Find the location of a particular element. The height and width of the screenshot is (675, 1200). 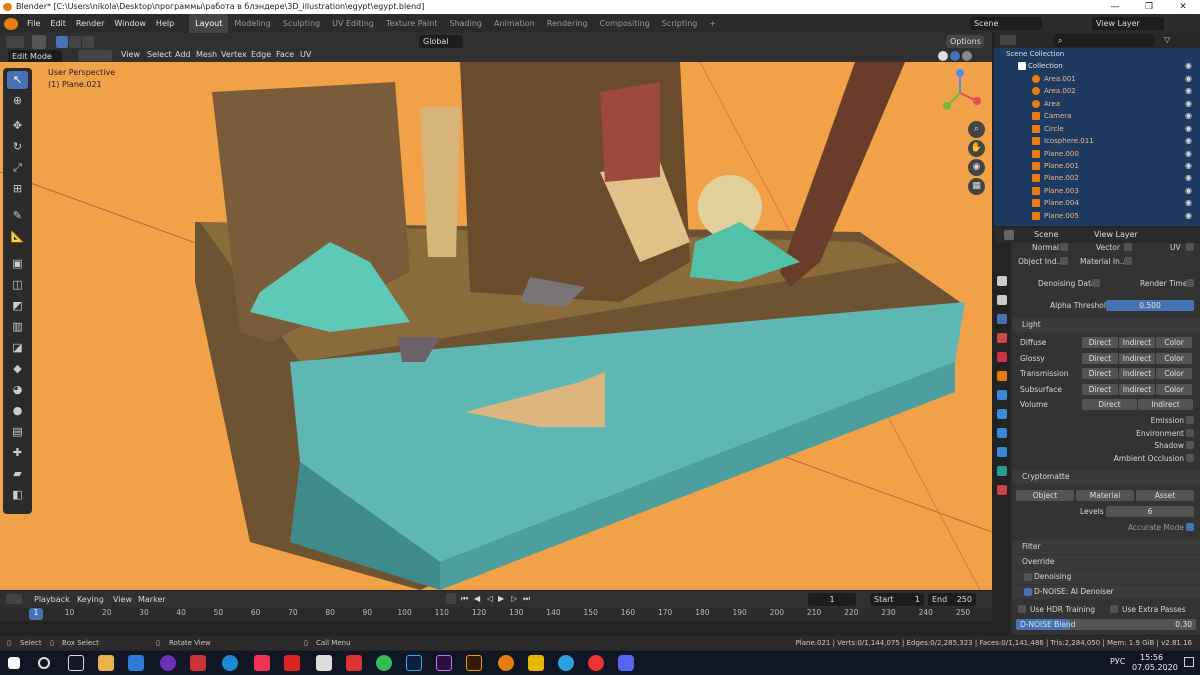

poly-build-tool-icon: ◆ is located at coordinates (17, 369).